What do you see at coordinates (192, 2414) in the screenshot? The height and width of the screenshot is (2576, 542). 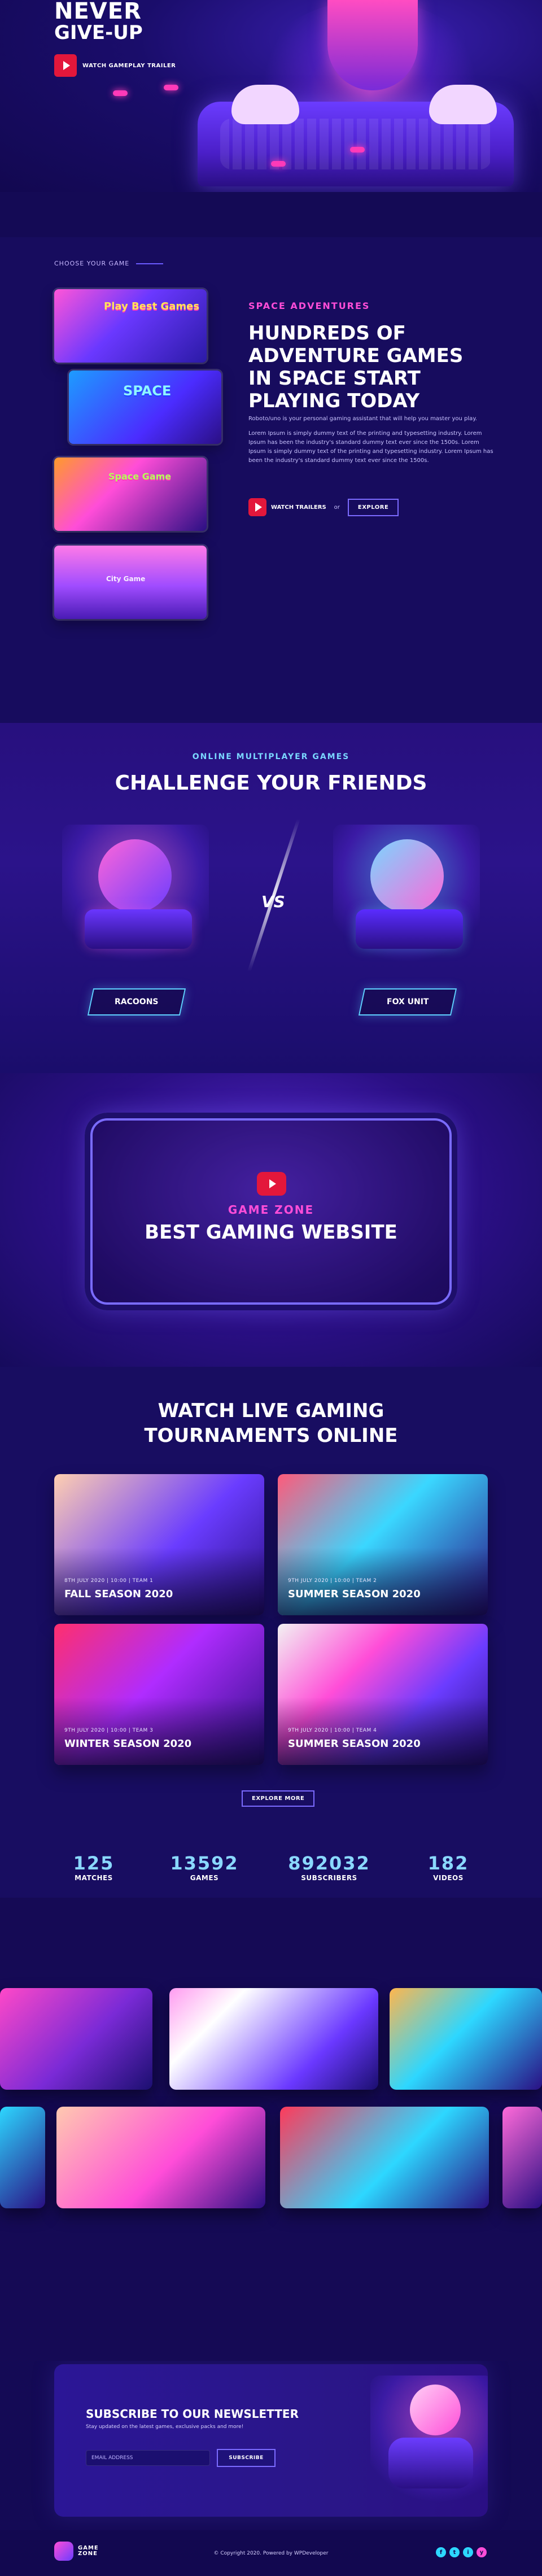 I see `newsletter-heading: SUBSCRIBE TO OUR NEWSLETTER` at bounding box center [192, 2414].